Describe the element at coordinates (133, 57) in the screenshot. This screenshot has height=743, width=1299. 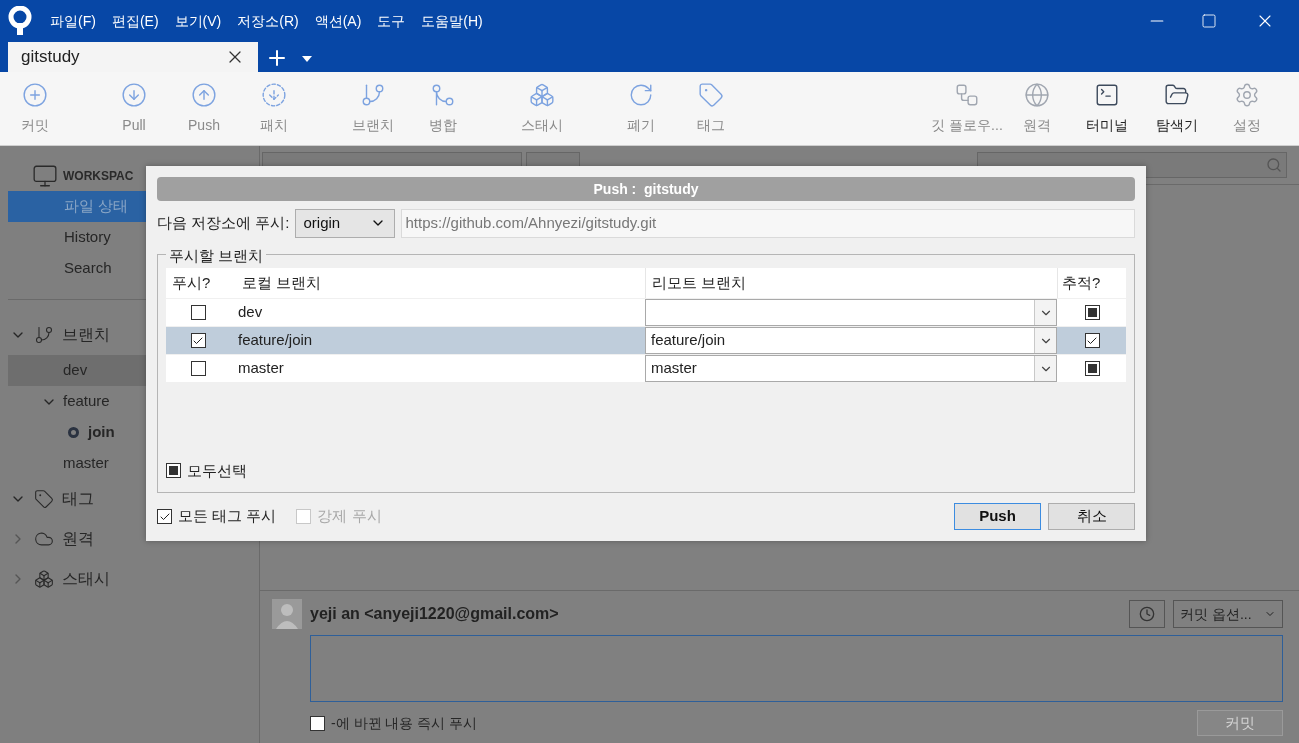
I see `repo-tab: gitstudy` at that location.